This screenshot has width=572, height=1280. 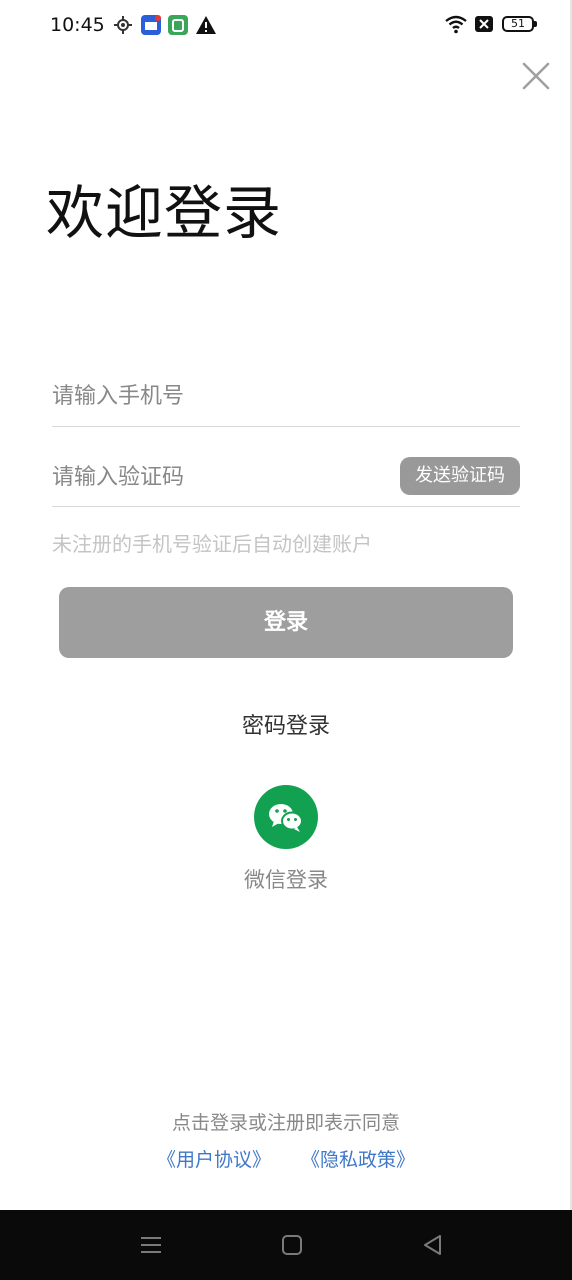 What do you see at coordinates (123, 25) in the screenshot?
I see `location-icon` at bounding box center [123, 25].